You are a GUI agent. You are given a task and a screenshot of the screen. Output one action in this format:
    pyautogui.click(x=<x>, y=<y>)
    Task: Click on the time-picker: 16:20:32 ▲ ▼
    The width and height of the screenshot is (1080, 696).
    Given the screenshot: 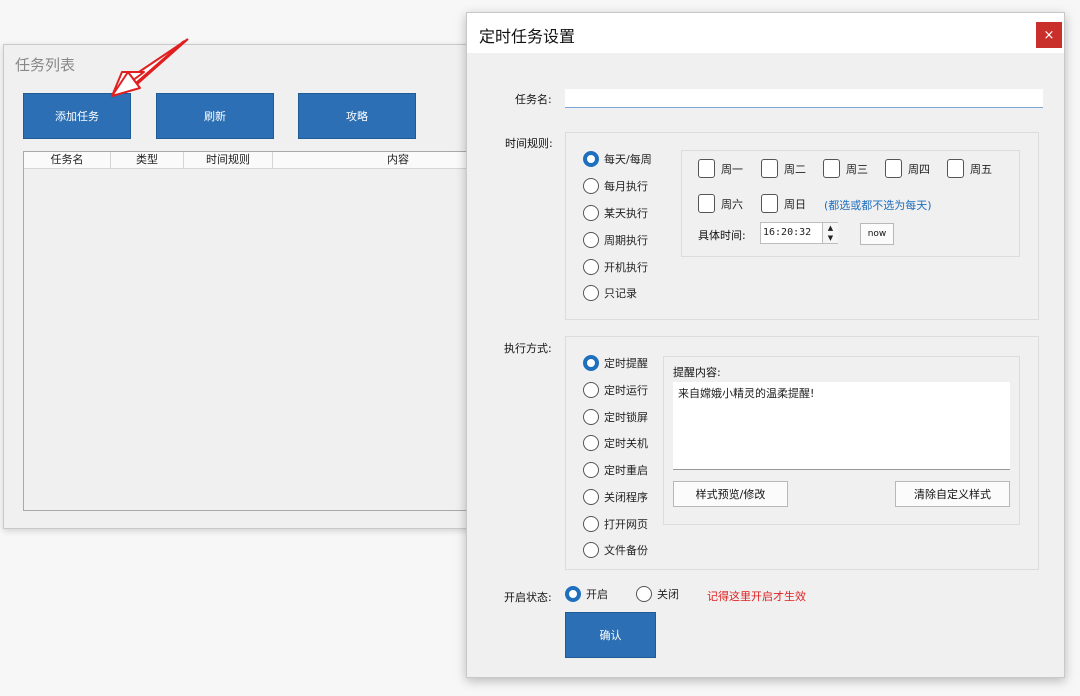 What is the action you would take?
    pyautogui.click(x=799, y=233)
    